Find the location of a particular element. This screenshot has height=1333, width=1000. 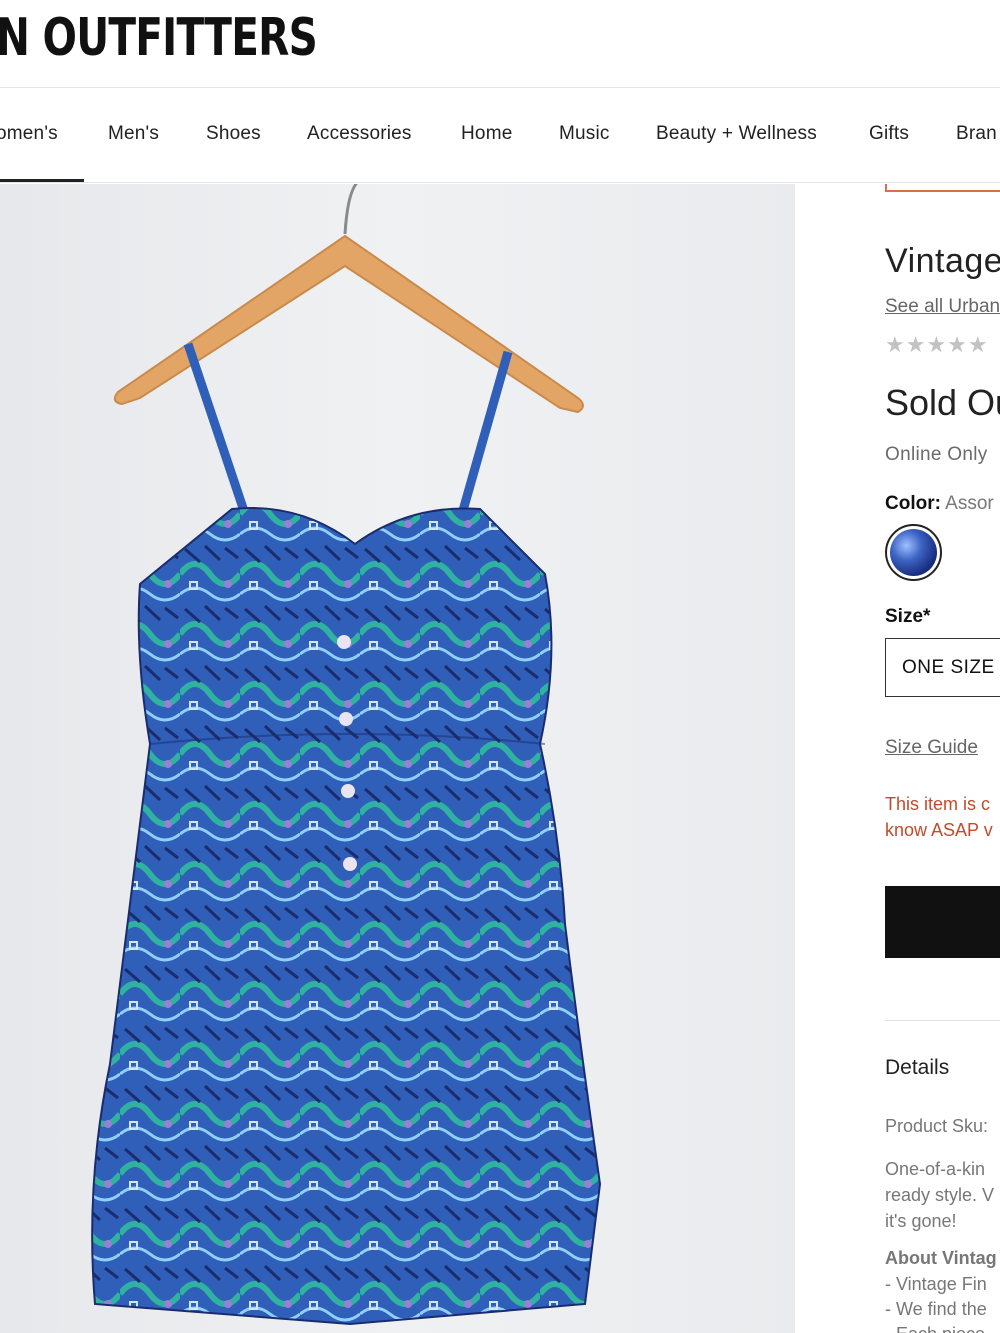

details-heading: Details is located at coordinates (917, 1068).